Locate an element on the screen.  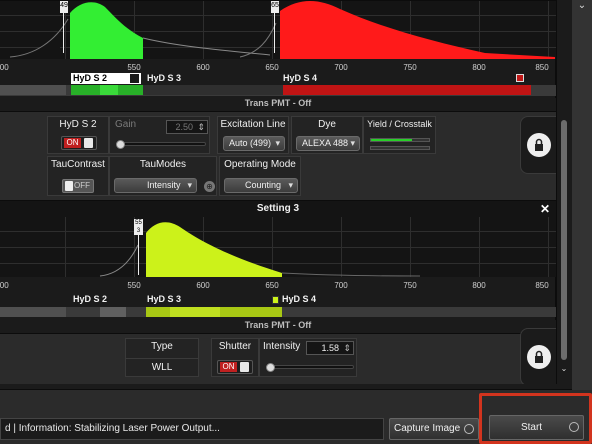
lock-button-top is located at coordinates (539, 145).